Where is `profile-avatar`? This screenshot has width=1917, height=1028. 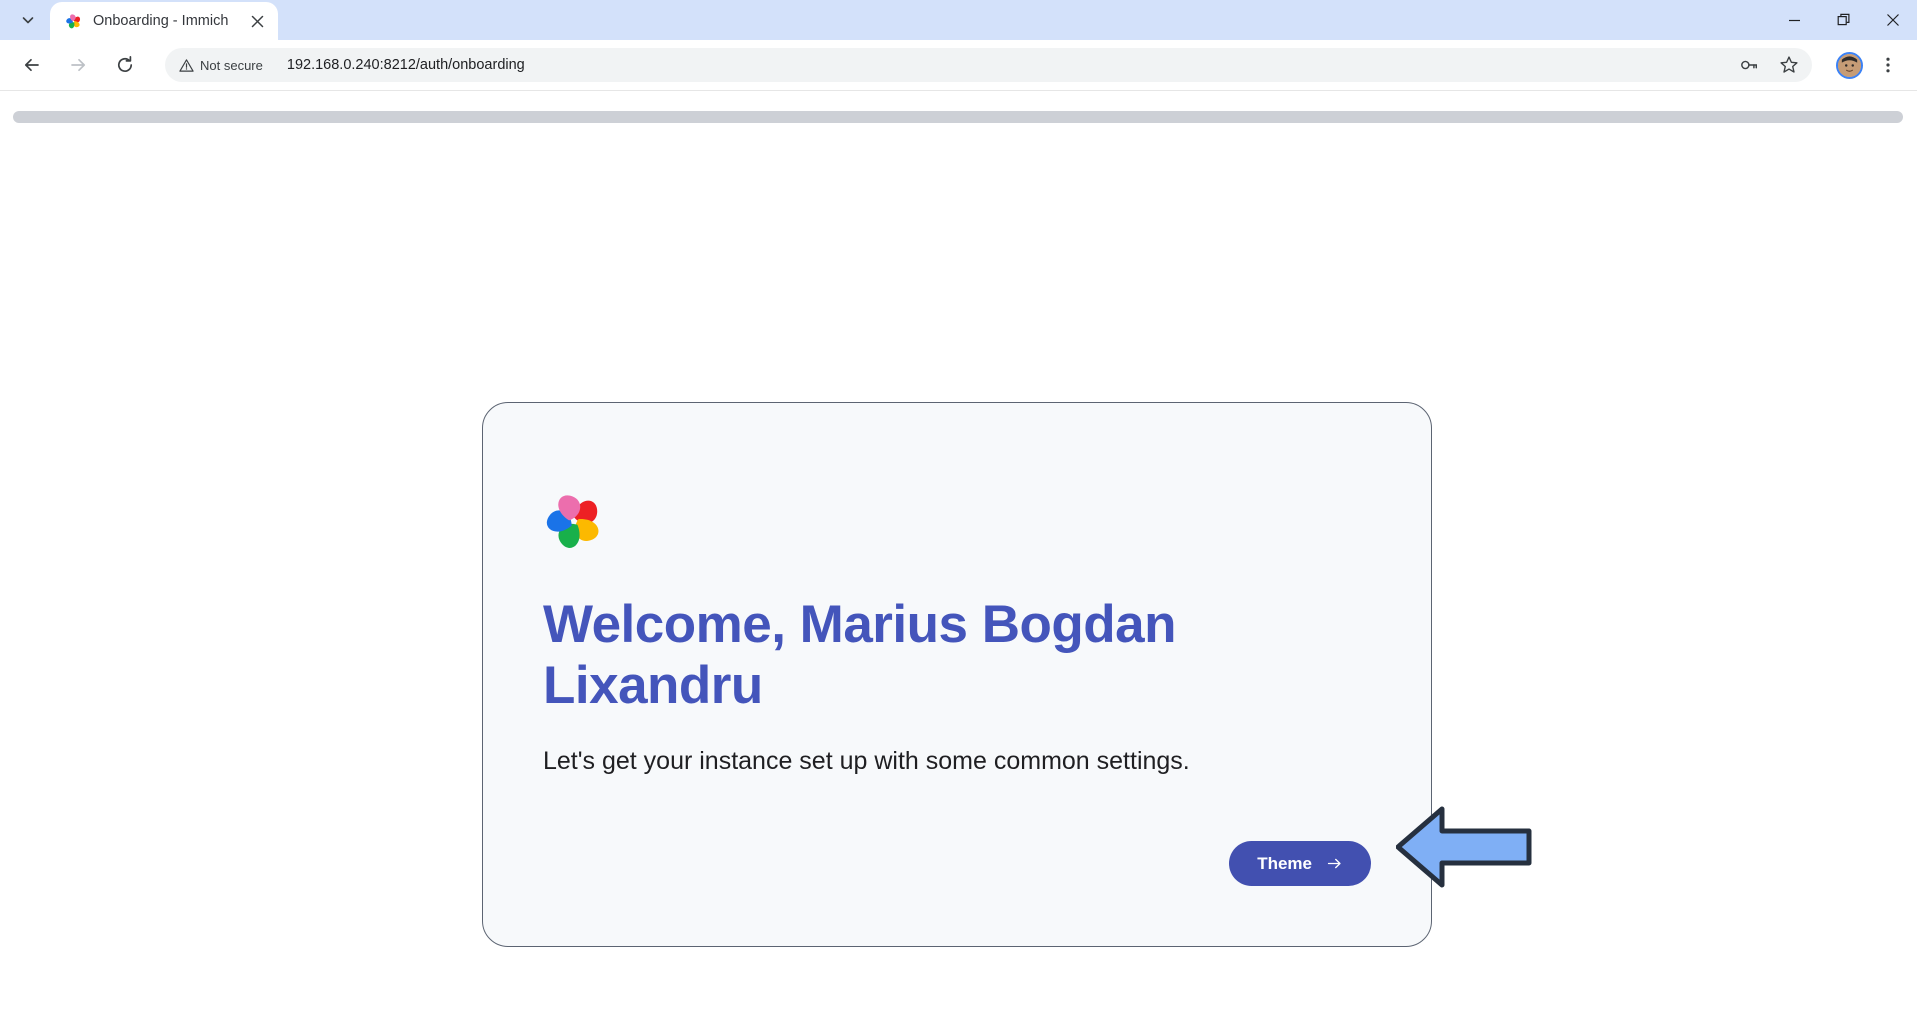 profile-avatar is located at coordinates (1849, 65).